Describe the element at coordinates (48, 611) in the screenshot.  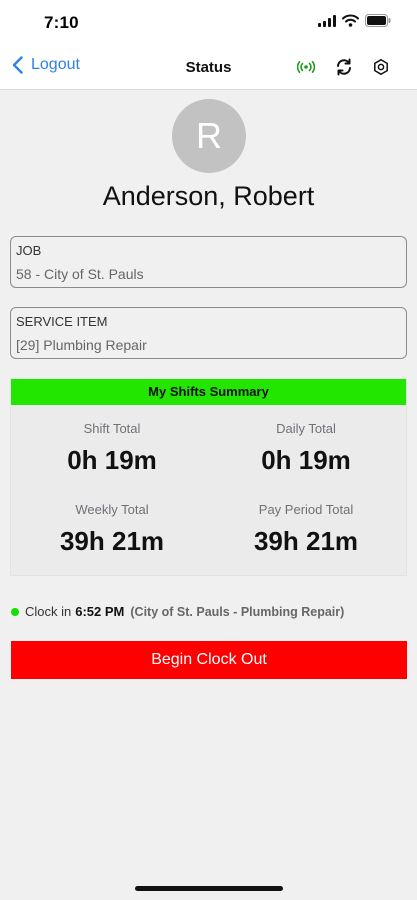
I see `clock-prefix: Clock in` at that location.